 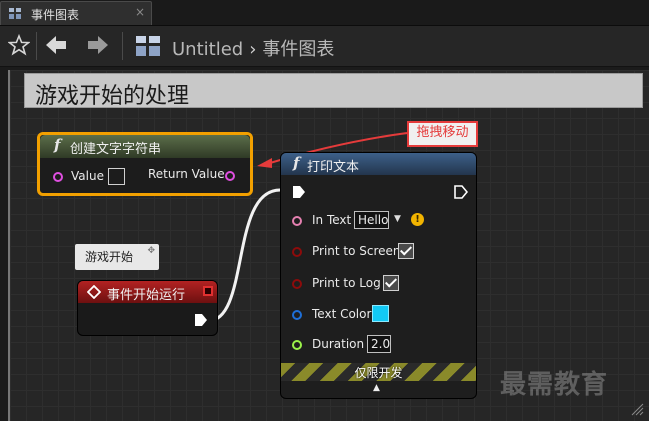 What do you see at coordinates (98, 45) in the screenshot?
I see `forward-arrow-icon` at bounding box center [98, 45].